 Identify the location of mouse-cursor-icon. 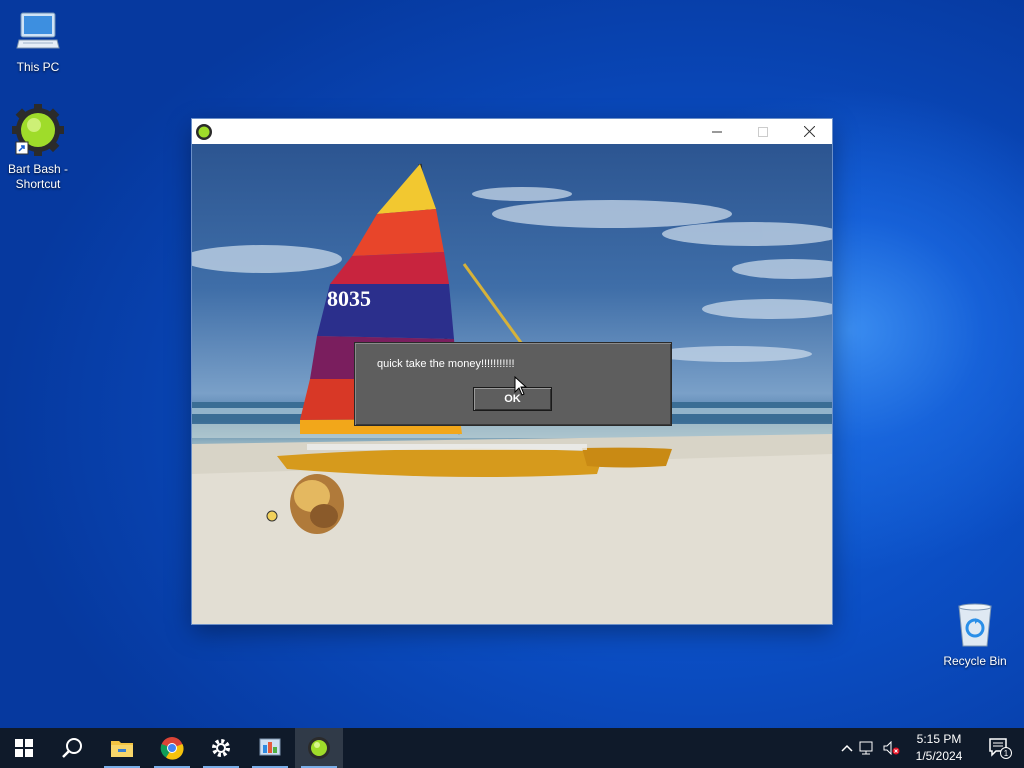
(521, 386).